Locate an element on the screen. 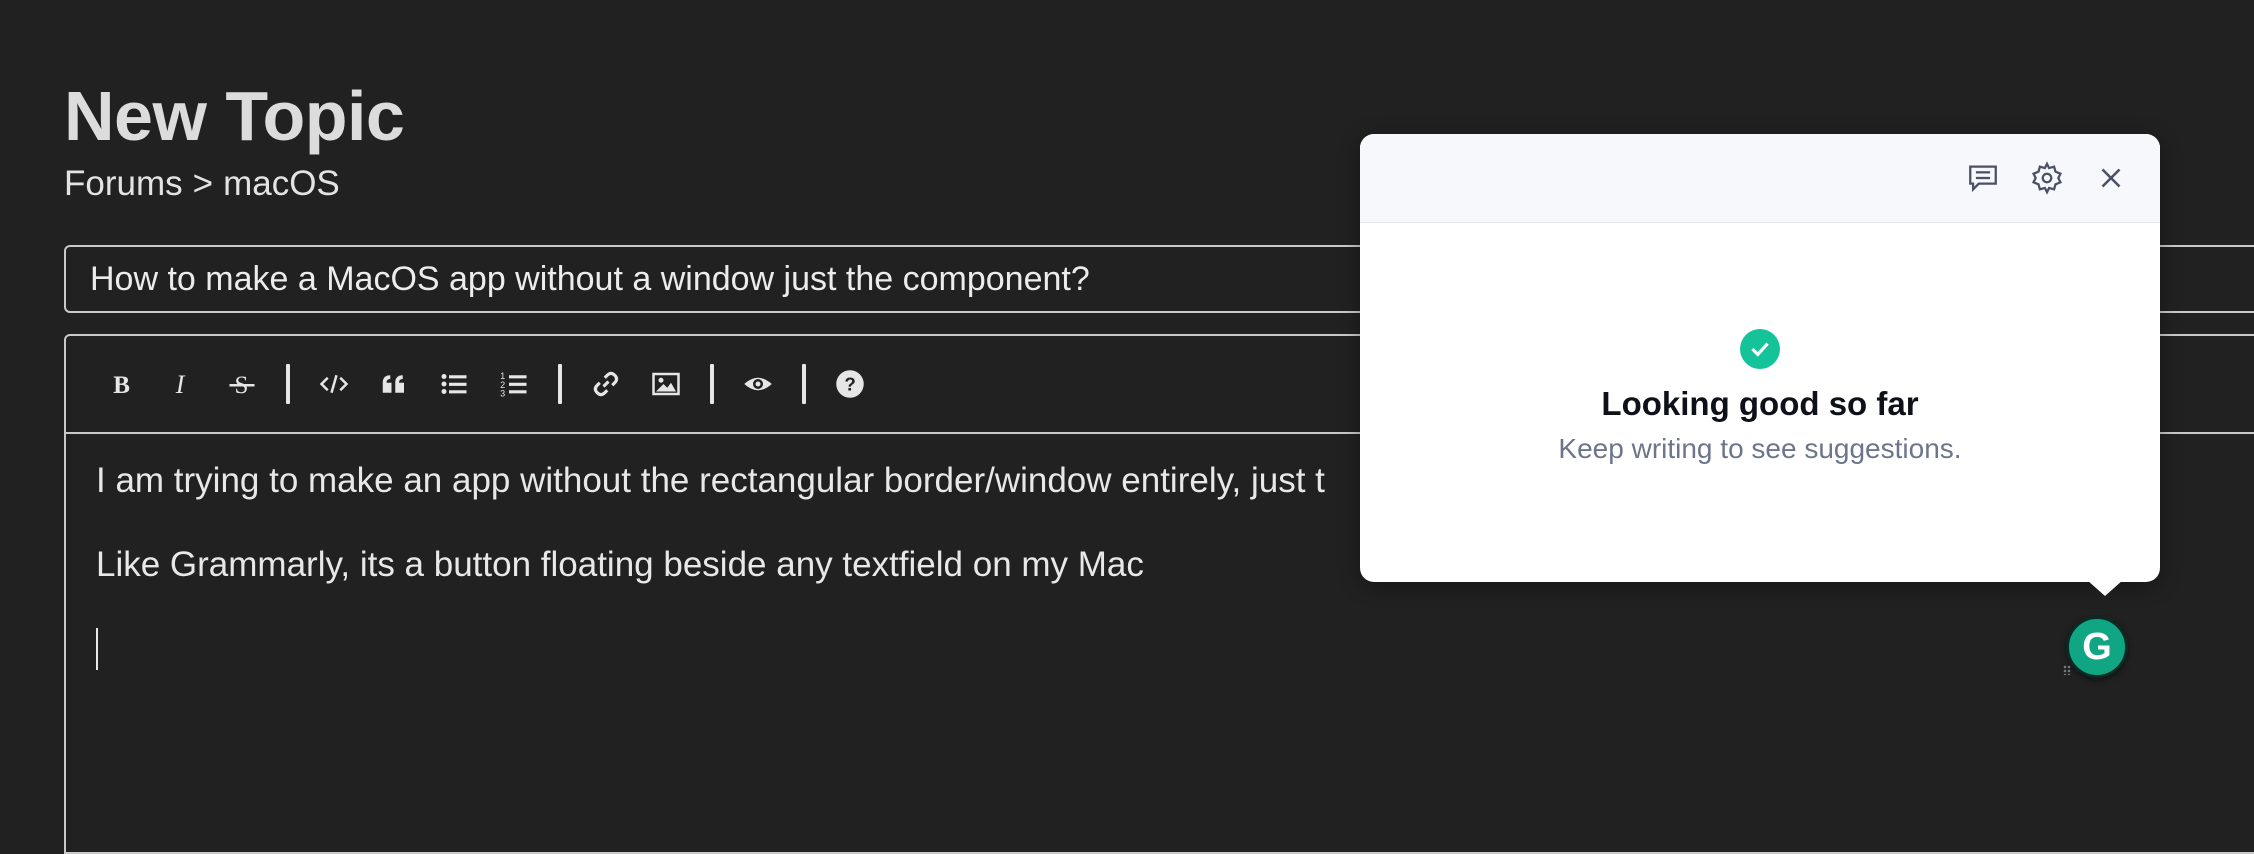 Image resolution: width=2254 pixels, height=854 pixels. code-icon is located at coordinates (334, 384).